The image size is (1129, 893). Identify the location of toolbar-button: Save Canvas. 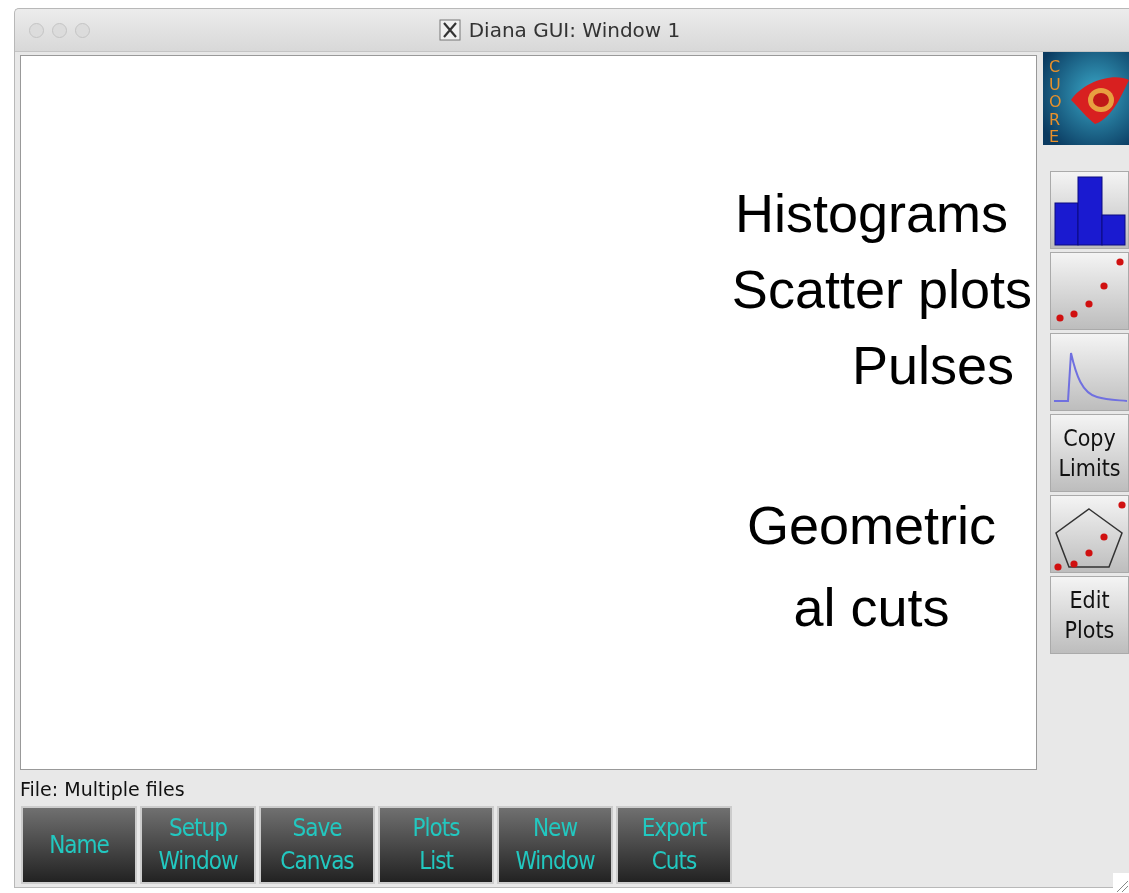
(317, 845).